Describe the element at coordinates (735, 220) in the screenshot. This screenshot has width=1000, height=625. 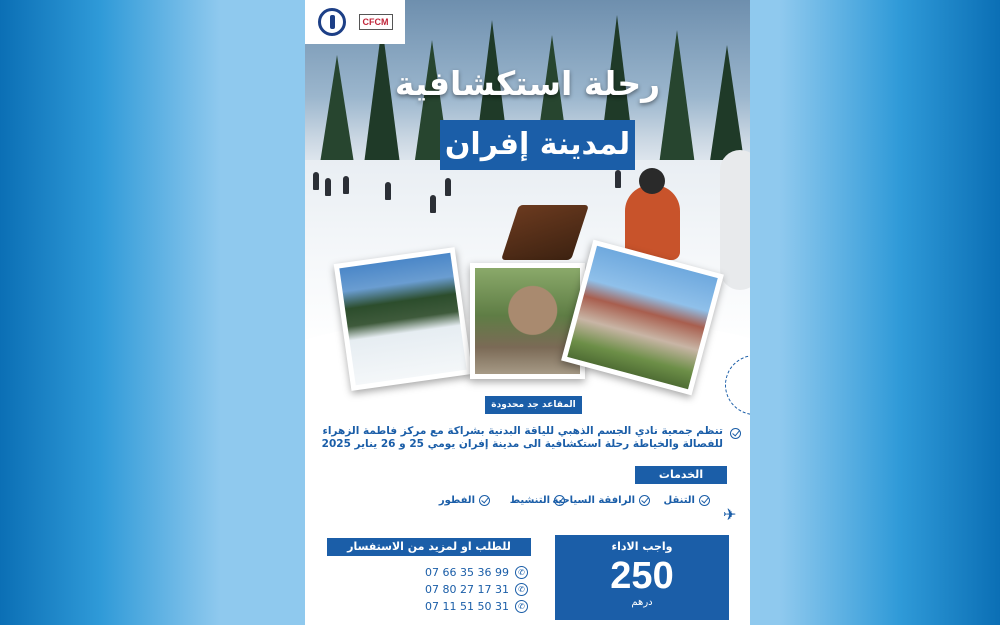
I see `snowman` at that location.